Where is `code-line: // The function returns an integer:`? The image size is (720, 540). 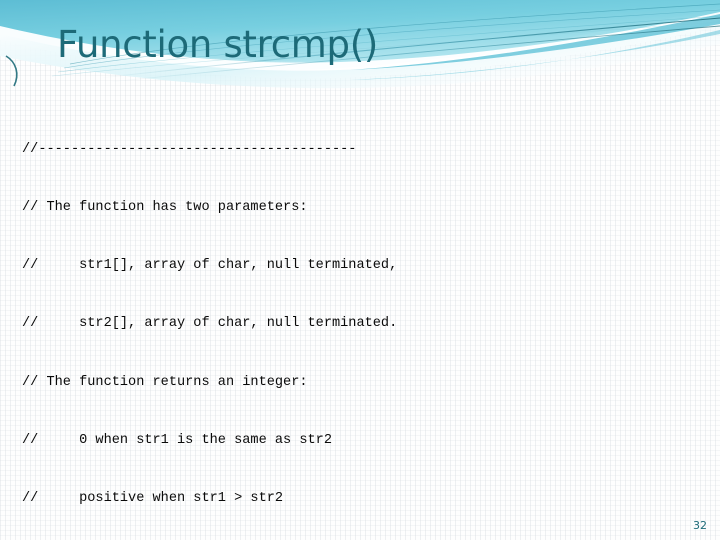
code-line: // The function returns an integer: is located at coordinates (165, 382).